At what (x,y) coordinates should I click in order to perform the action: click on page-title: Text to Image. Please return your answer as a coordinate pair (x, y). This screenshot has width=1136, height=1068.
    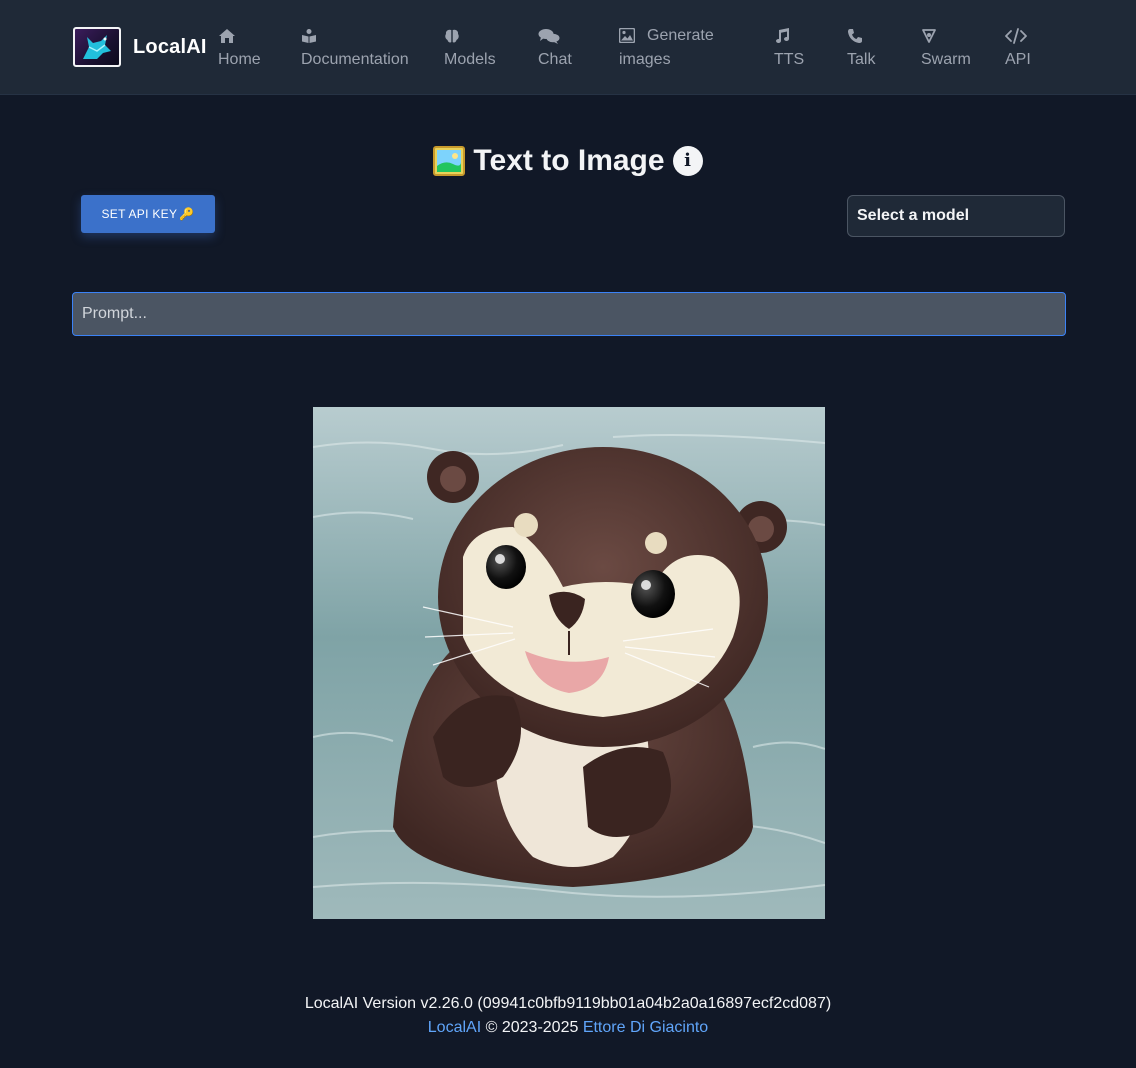
    Looking at the image, I should click on (569, 160).